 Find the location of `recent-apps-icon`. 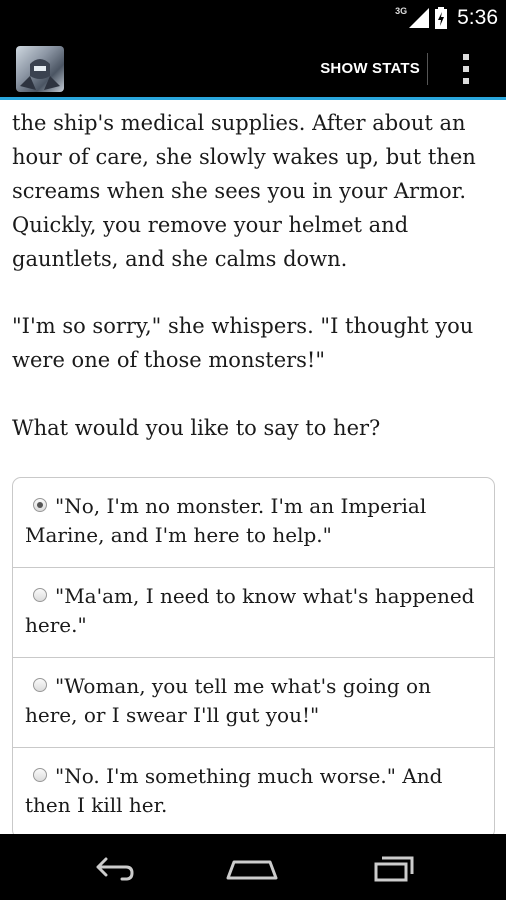

recent-apps-icon is located at coordinates (394, 867).